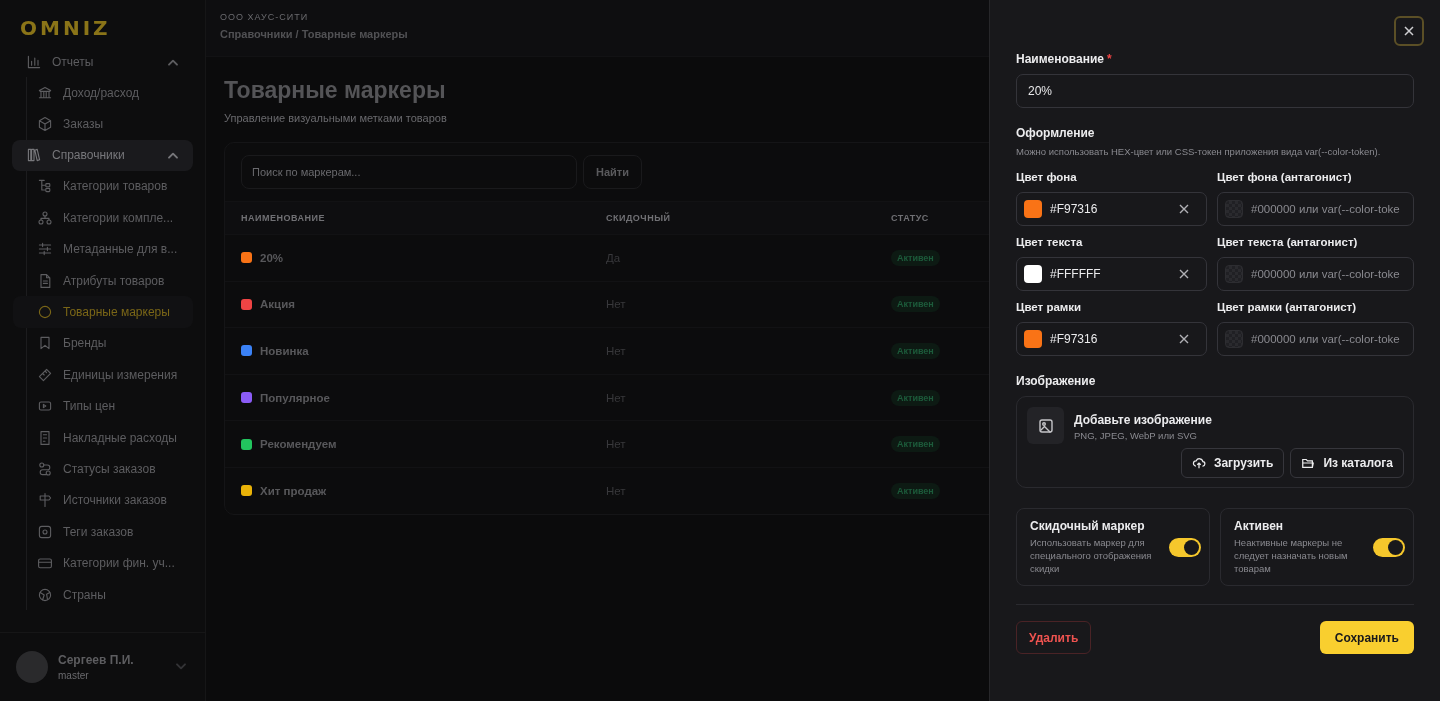  I want to click on image-icon, so click(1045, 425).